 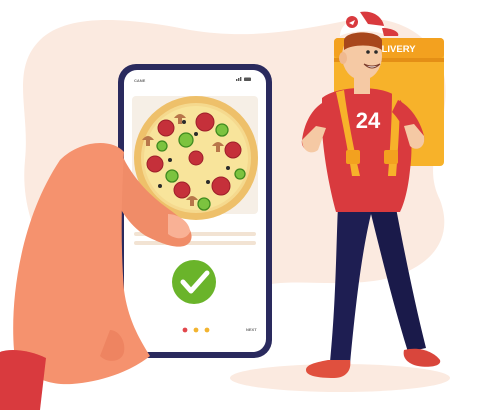 I want to click on battery-icon, so click(x=247, y=79).